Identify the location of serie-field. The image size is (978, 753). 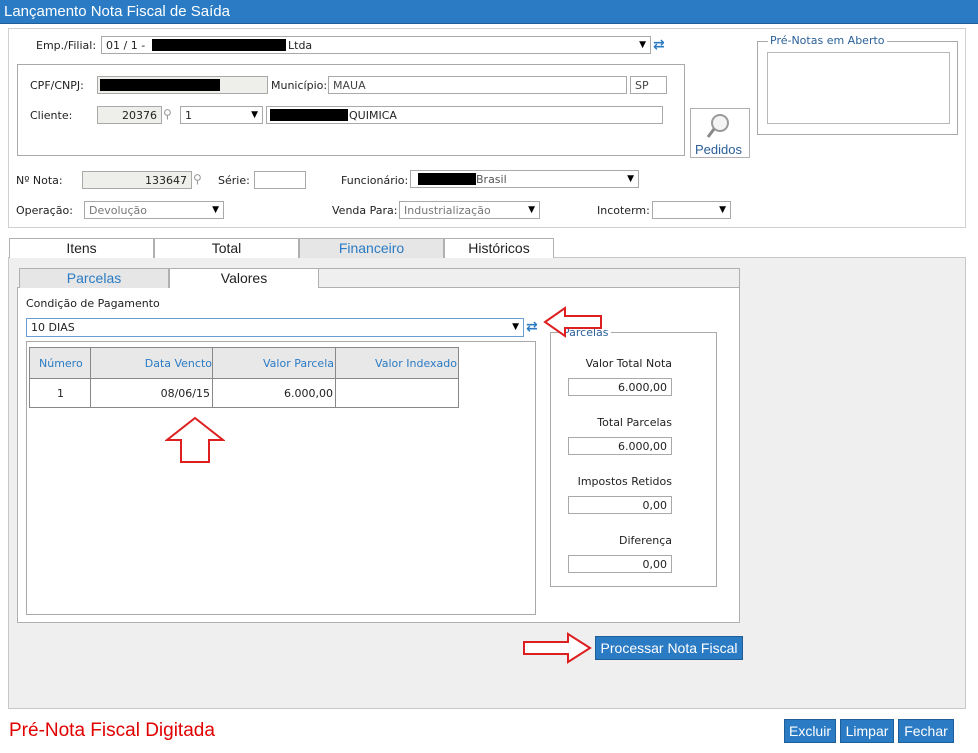
(280, 180).